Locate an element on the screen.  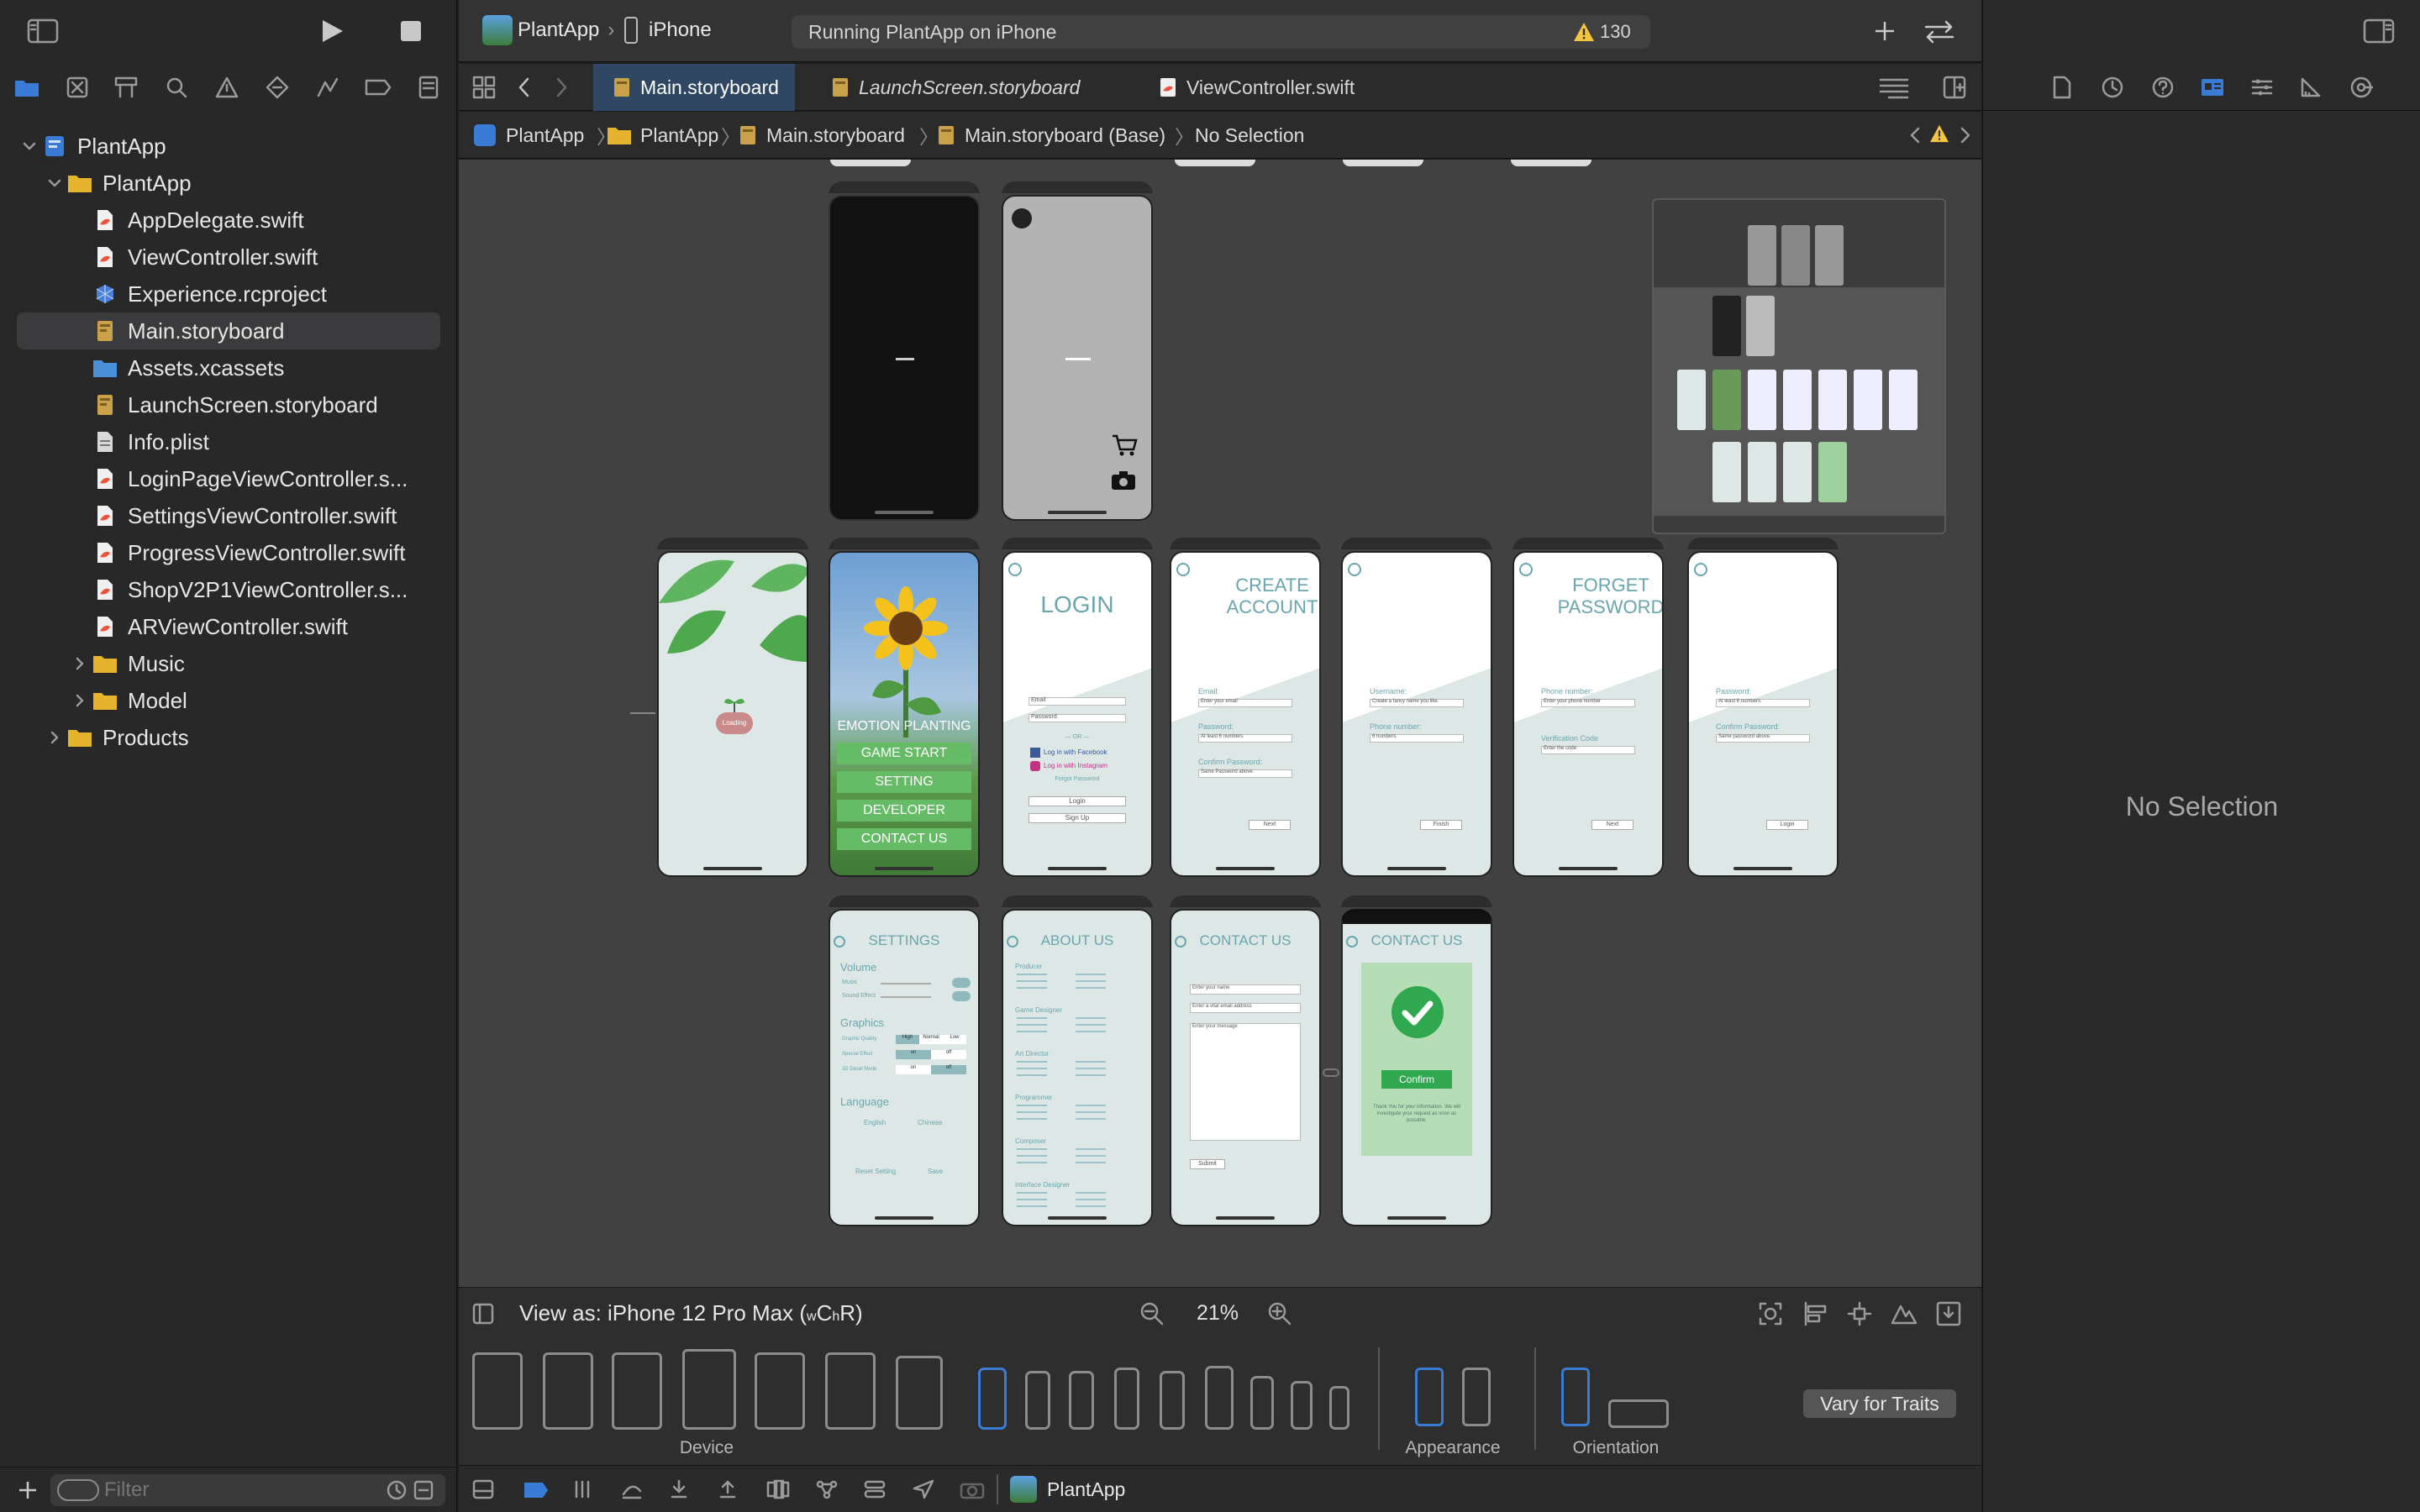
chevron-down-icon is located at coordinates (29, 146).